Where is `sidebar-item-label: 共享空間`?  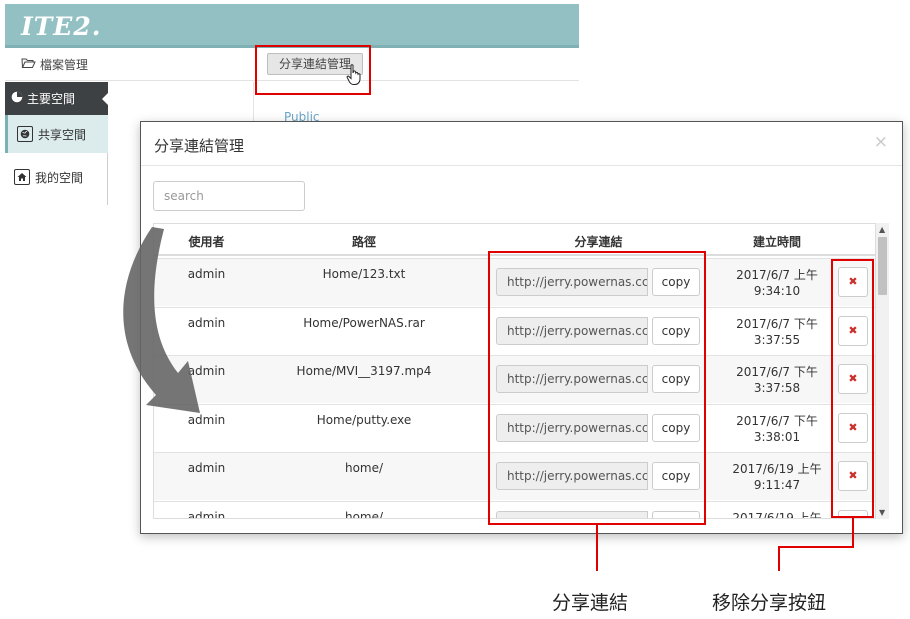 sidebar-item-label: 共享空間 is located at coordinates (62, 134).